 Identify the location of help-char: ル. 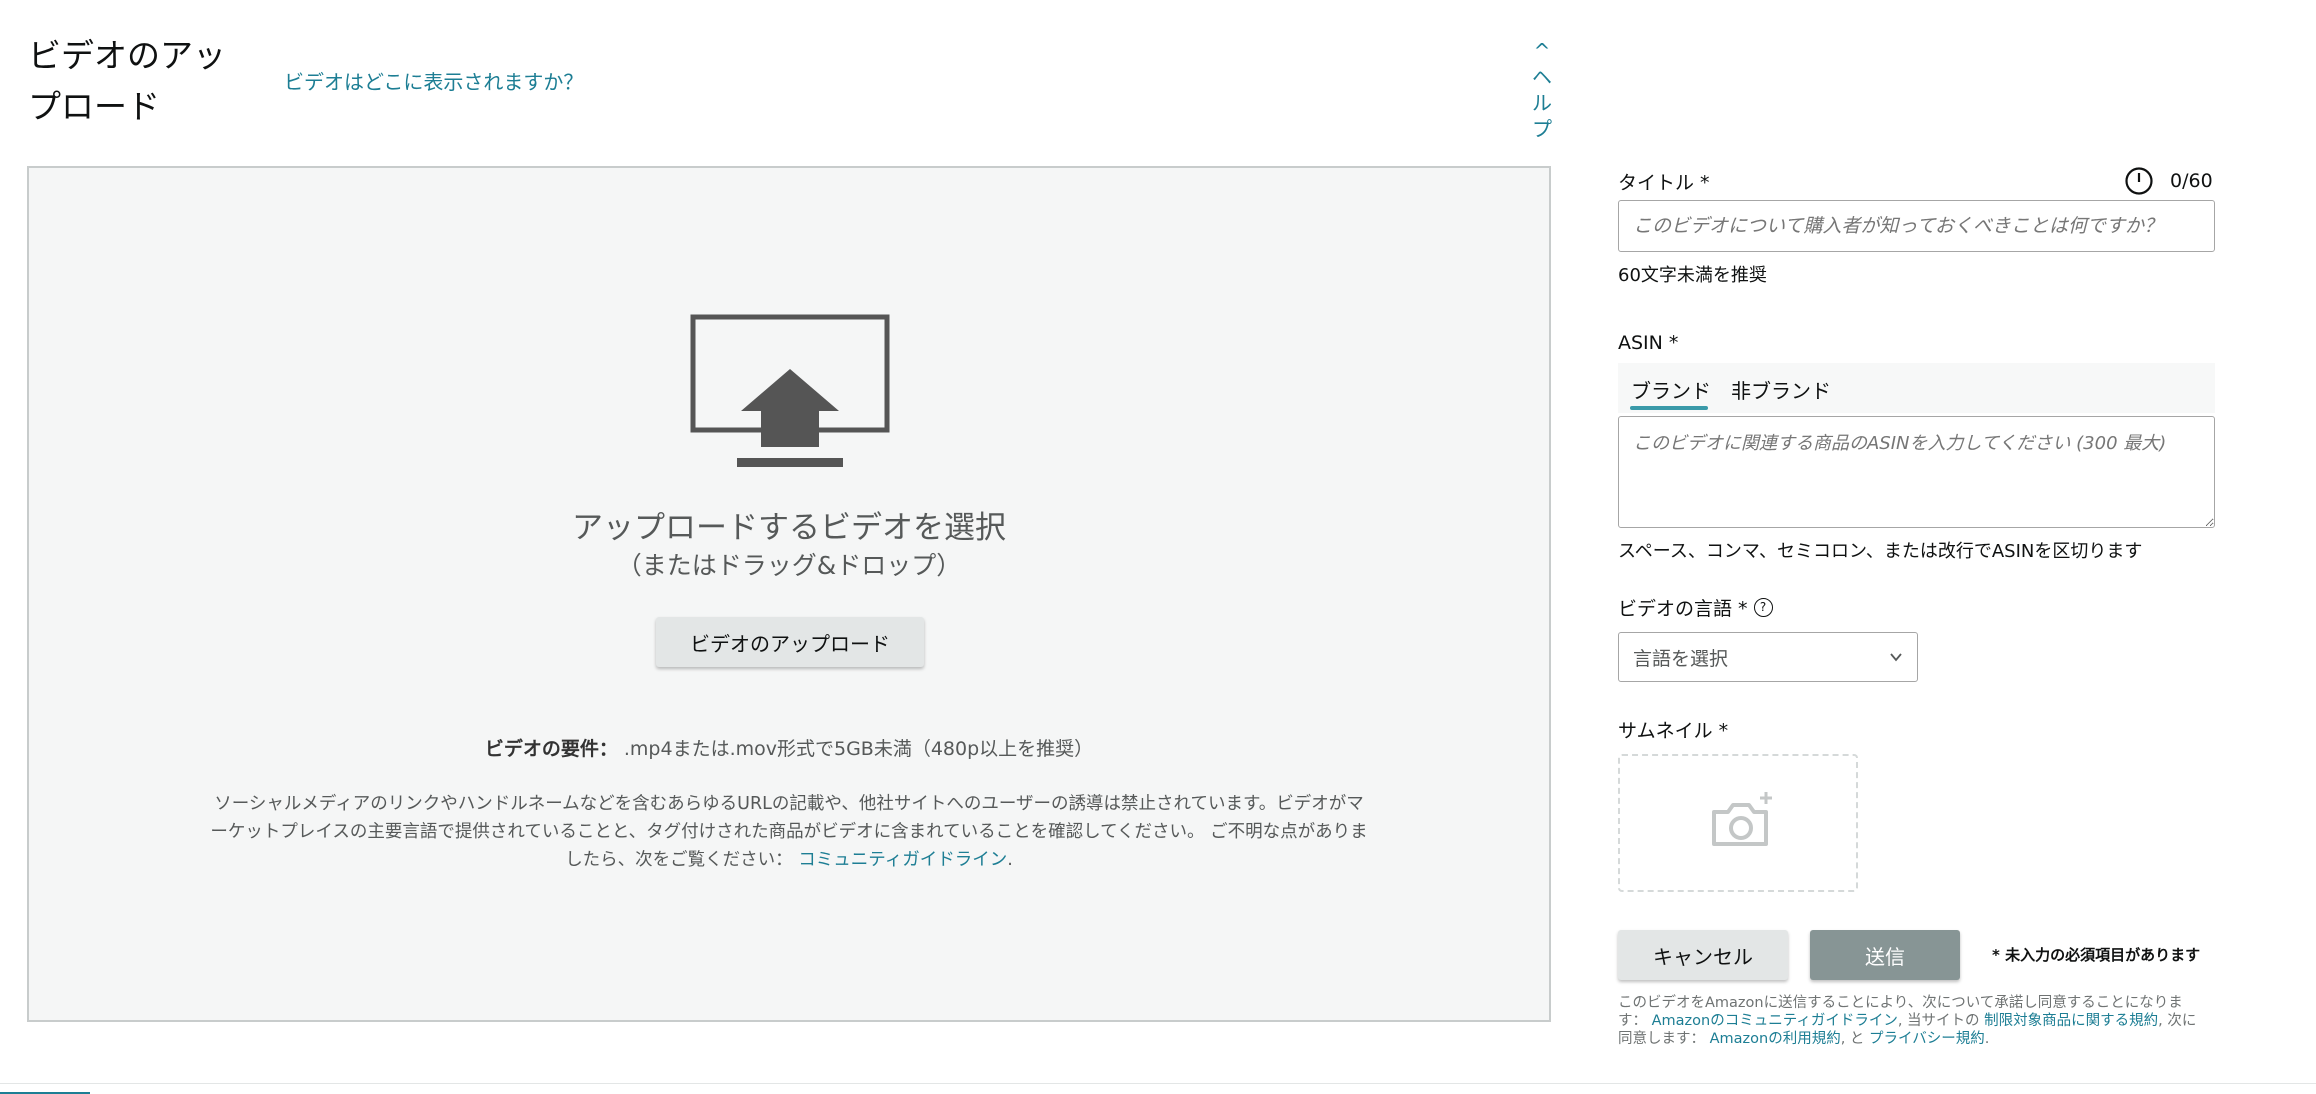
(1542, 103).